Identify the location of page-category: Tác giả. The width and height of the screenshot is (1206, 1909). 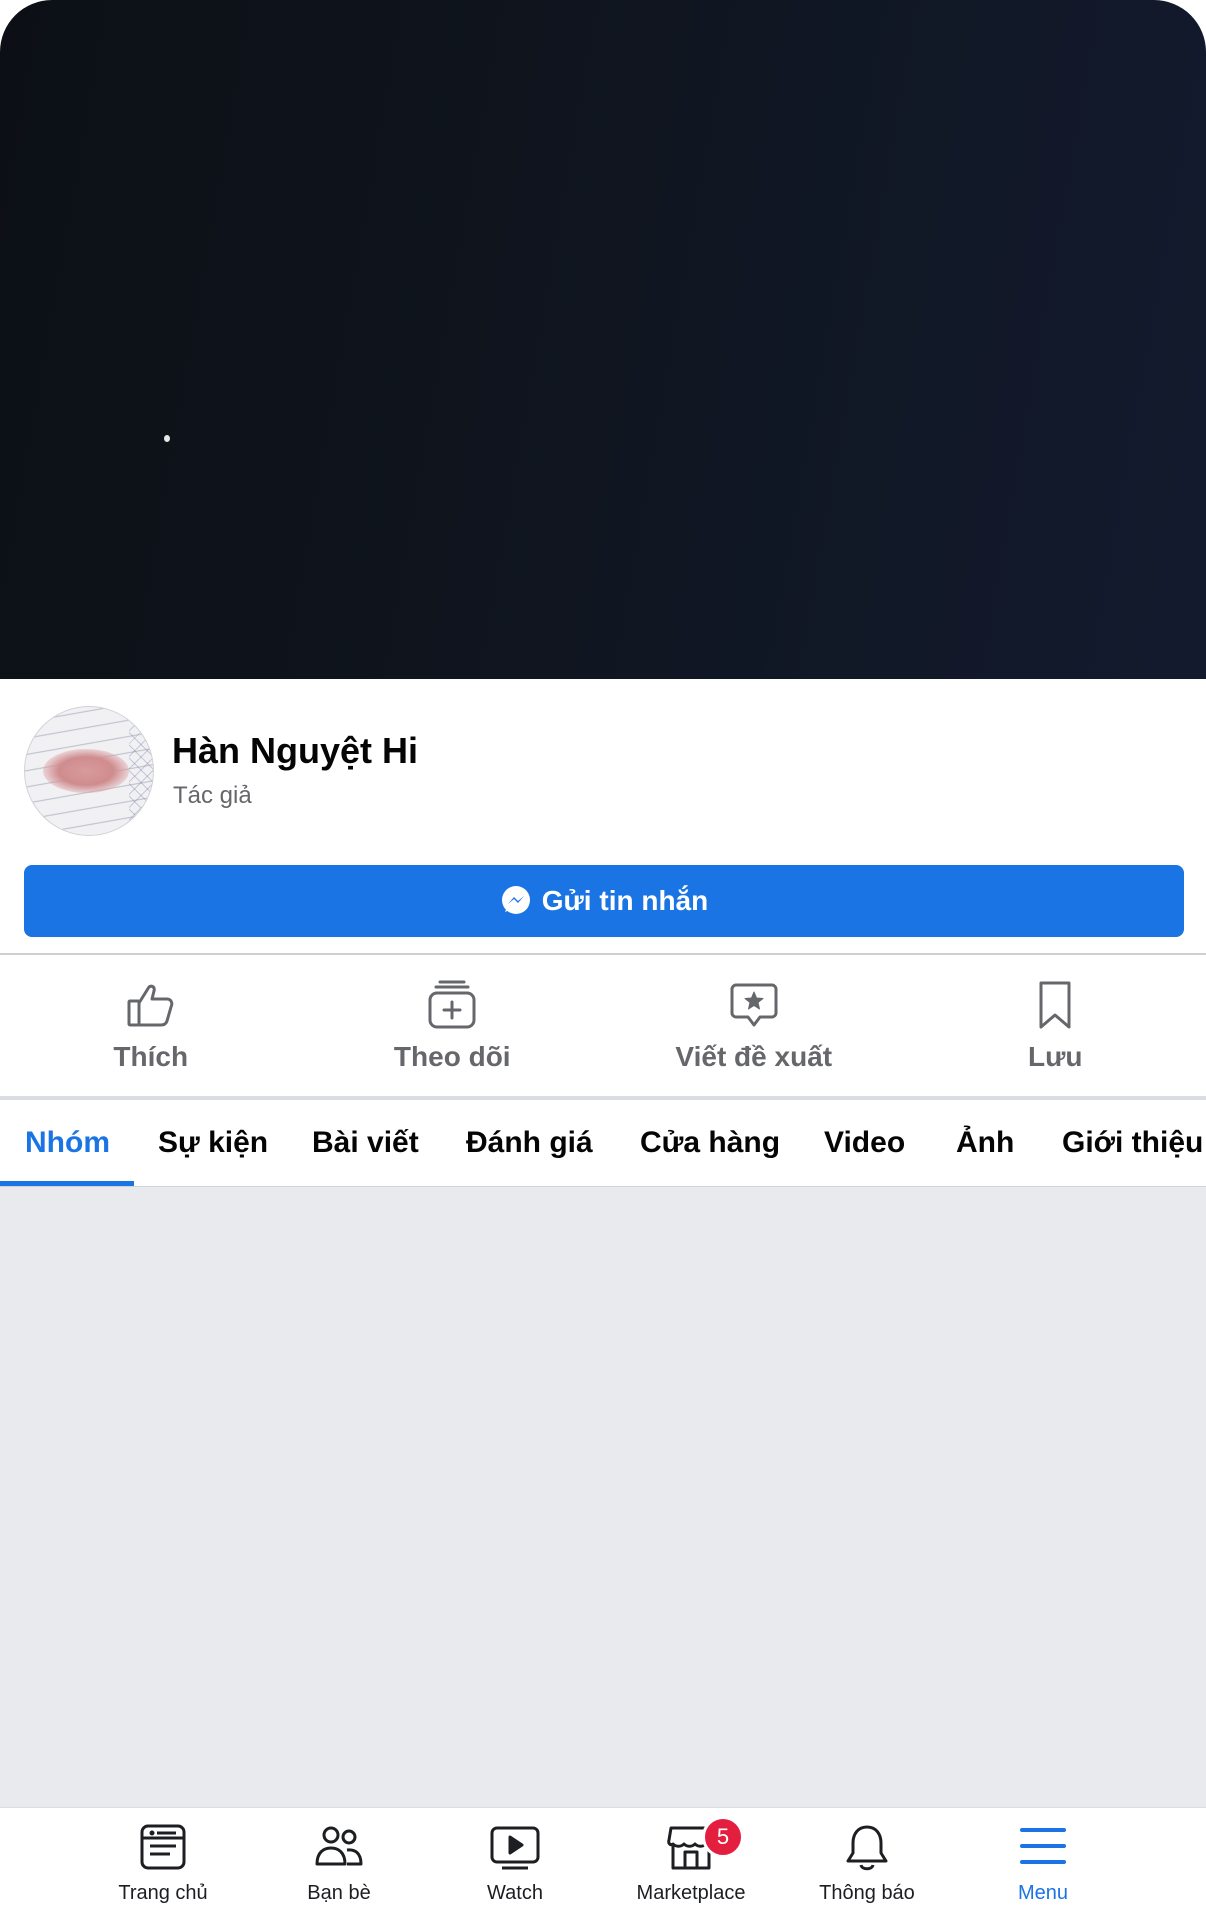
(212, 796).